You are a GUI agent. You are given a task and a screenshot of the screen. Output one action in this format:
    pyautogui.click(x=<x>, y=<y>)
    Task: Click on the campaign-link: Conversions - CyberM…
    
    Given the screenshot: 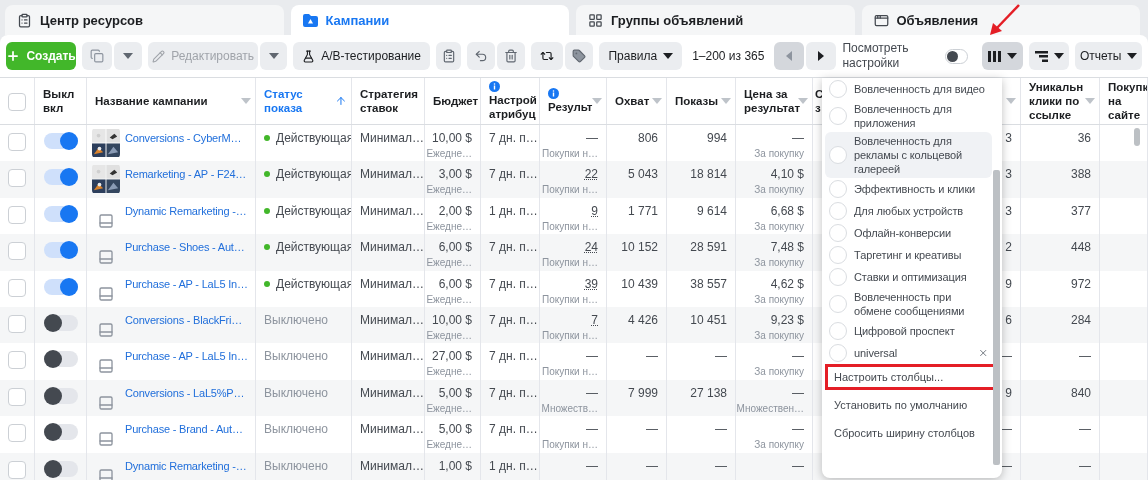 What is the action you would take?
    pyautogui.click(x=183, y=146)
    